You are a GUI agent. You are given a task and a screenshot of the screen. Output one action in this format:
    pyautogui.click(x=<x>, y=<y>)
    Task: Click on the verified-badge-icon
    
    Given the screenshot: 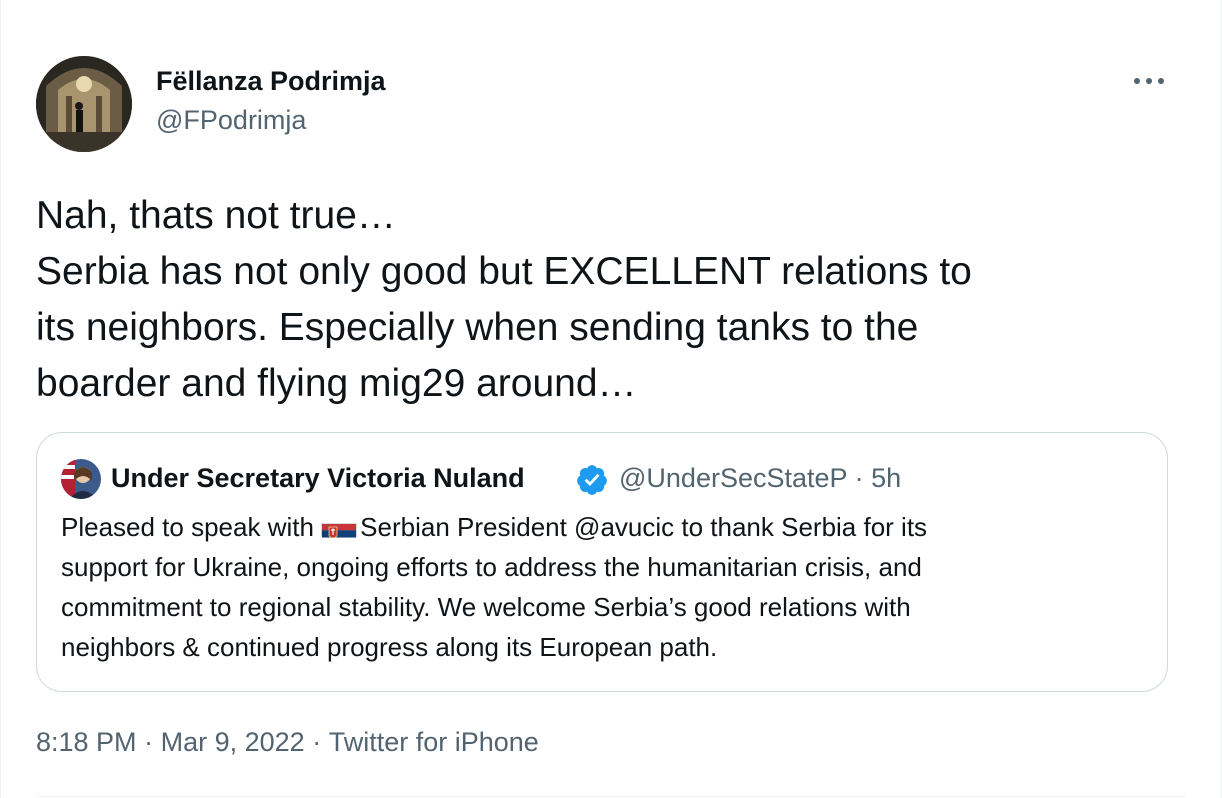 What is the action you would take?
    pyautogui.click(x=592, y=480)
    